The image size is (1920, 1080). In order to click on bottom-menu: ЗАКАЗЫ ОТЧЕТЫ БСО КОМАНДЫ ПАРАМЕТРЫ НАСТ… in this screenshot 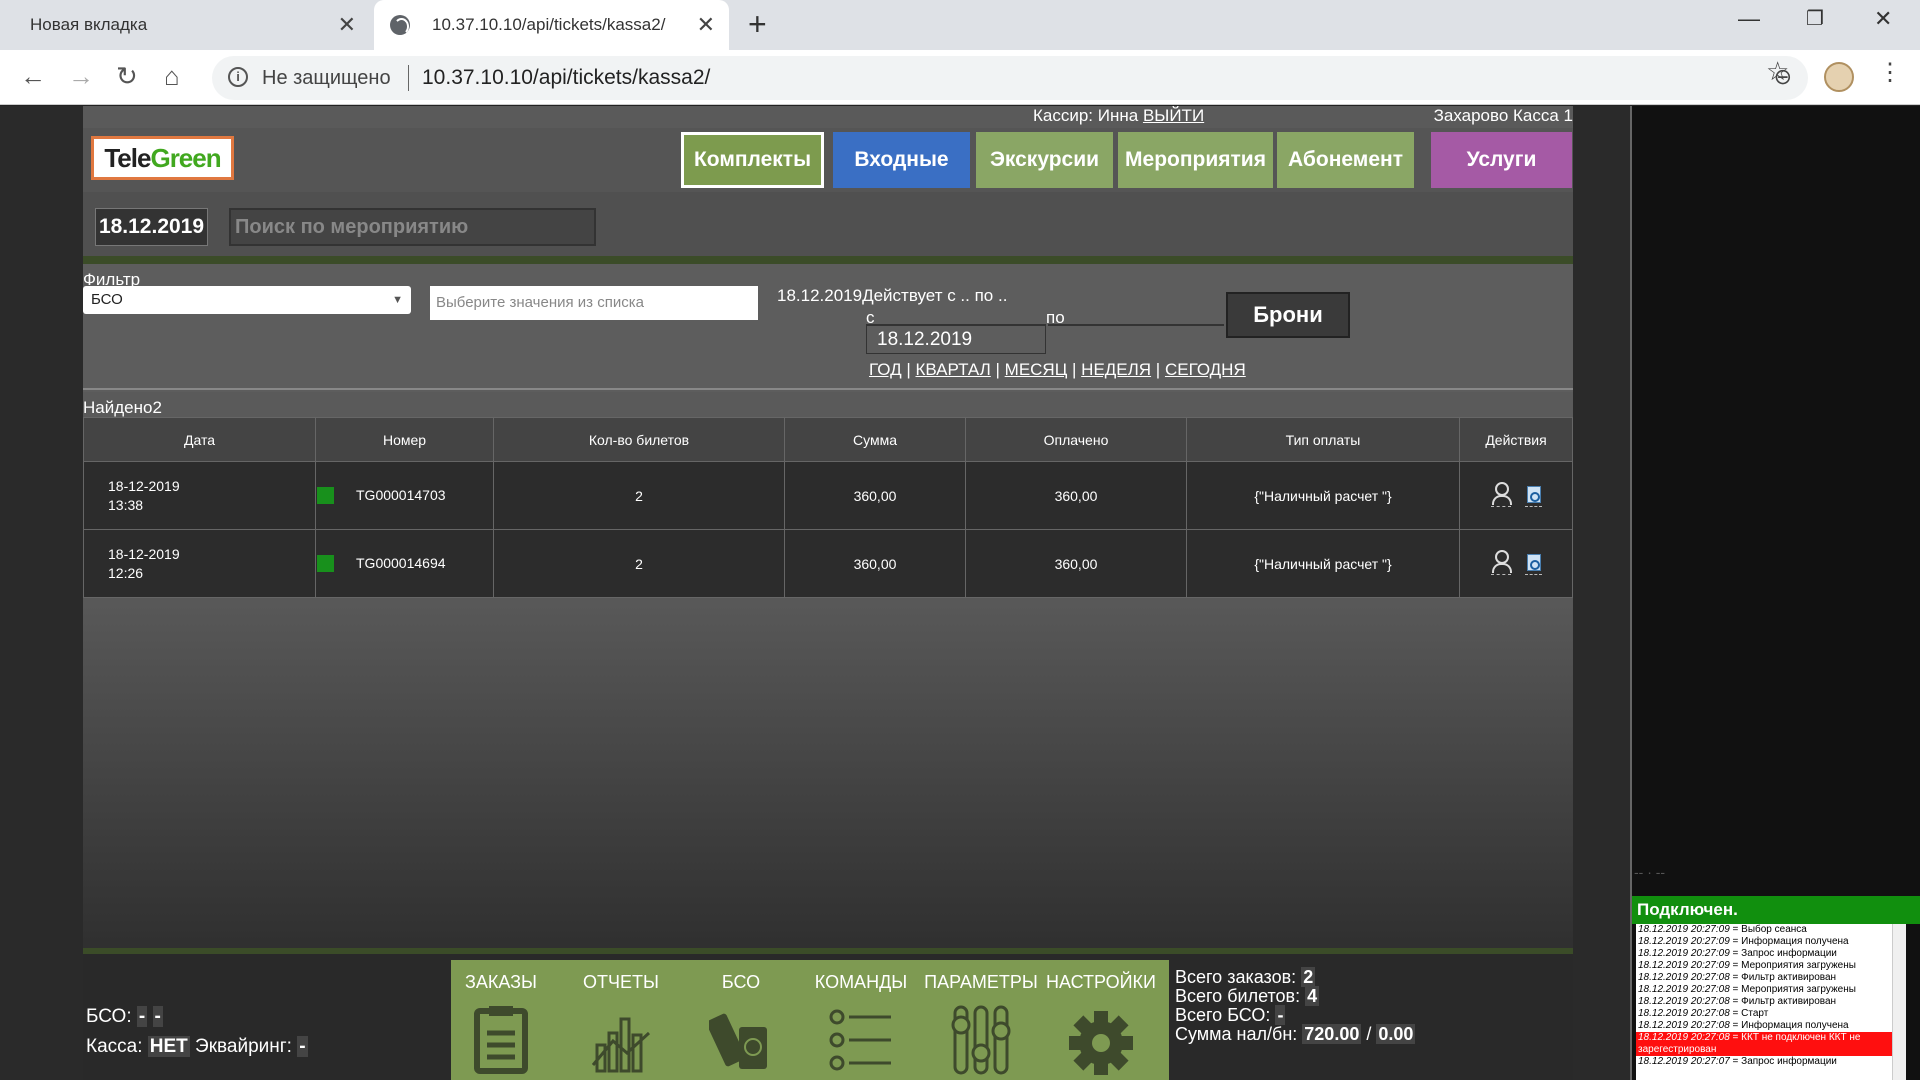, I will do `click(810, 1020)`.